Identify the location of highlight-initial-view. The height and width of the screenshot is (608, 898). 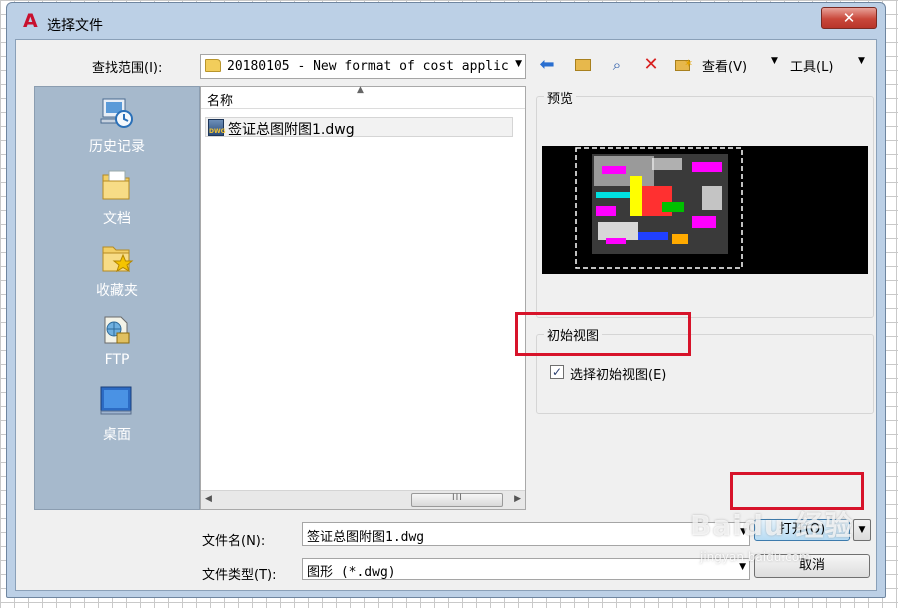
(603, 334).